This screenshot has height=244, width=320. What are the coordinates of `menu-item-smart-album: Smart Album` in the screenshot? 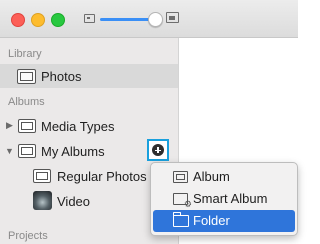 It's located at (224, 199).